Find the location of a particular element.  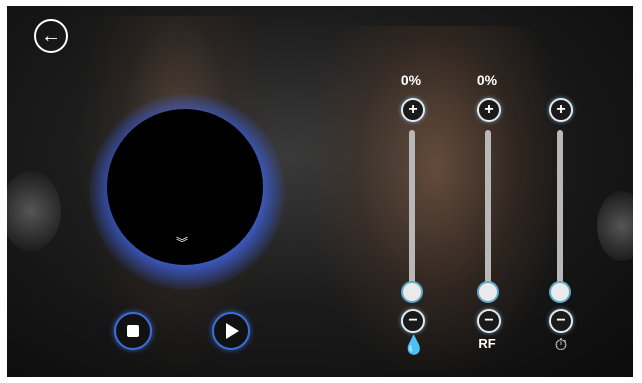

hydro-decrease-button: − is located at coordinates (413, 321).